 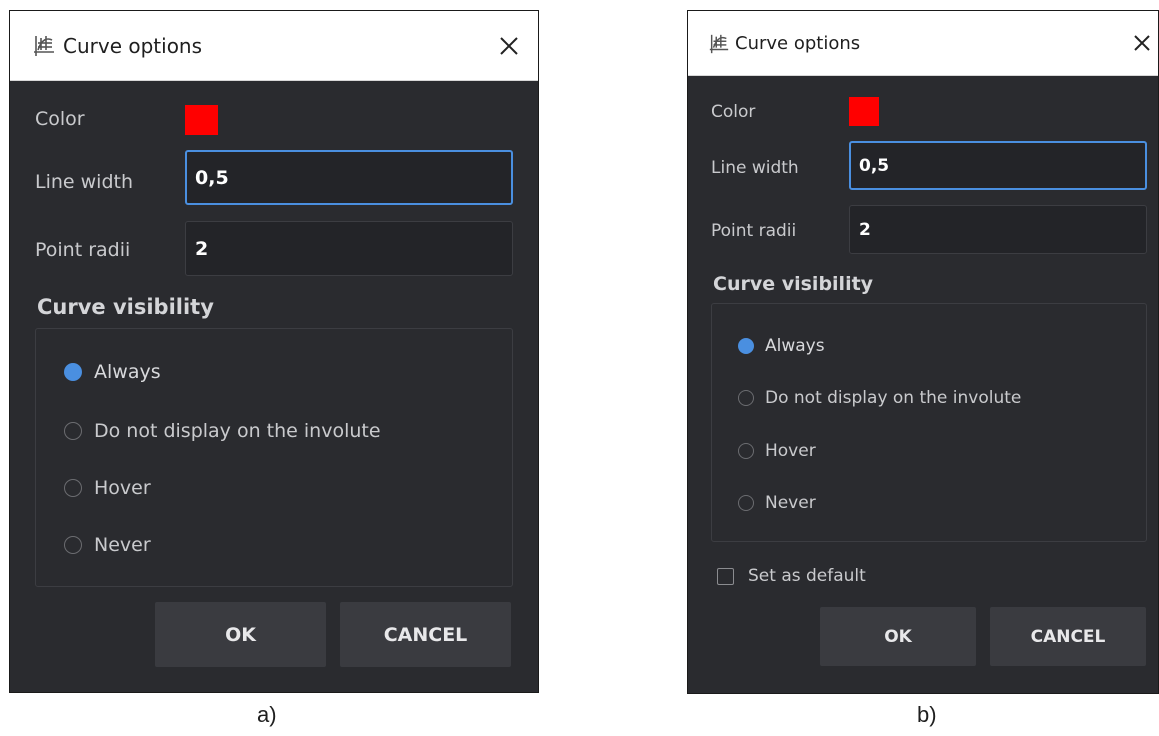 What do you see at coordinates (725, 576) in the screenshot?
I see `checkbox-unchecked-icon` at bounding box center [725, 576].